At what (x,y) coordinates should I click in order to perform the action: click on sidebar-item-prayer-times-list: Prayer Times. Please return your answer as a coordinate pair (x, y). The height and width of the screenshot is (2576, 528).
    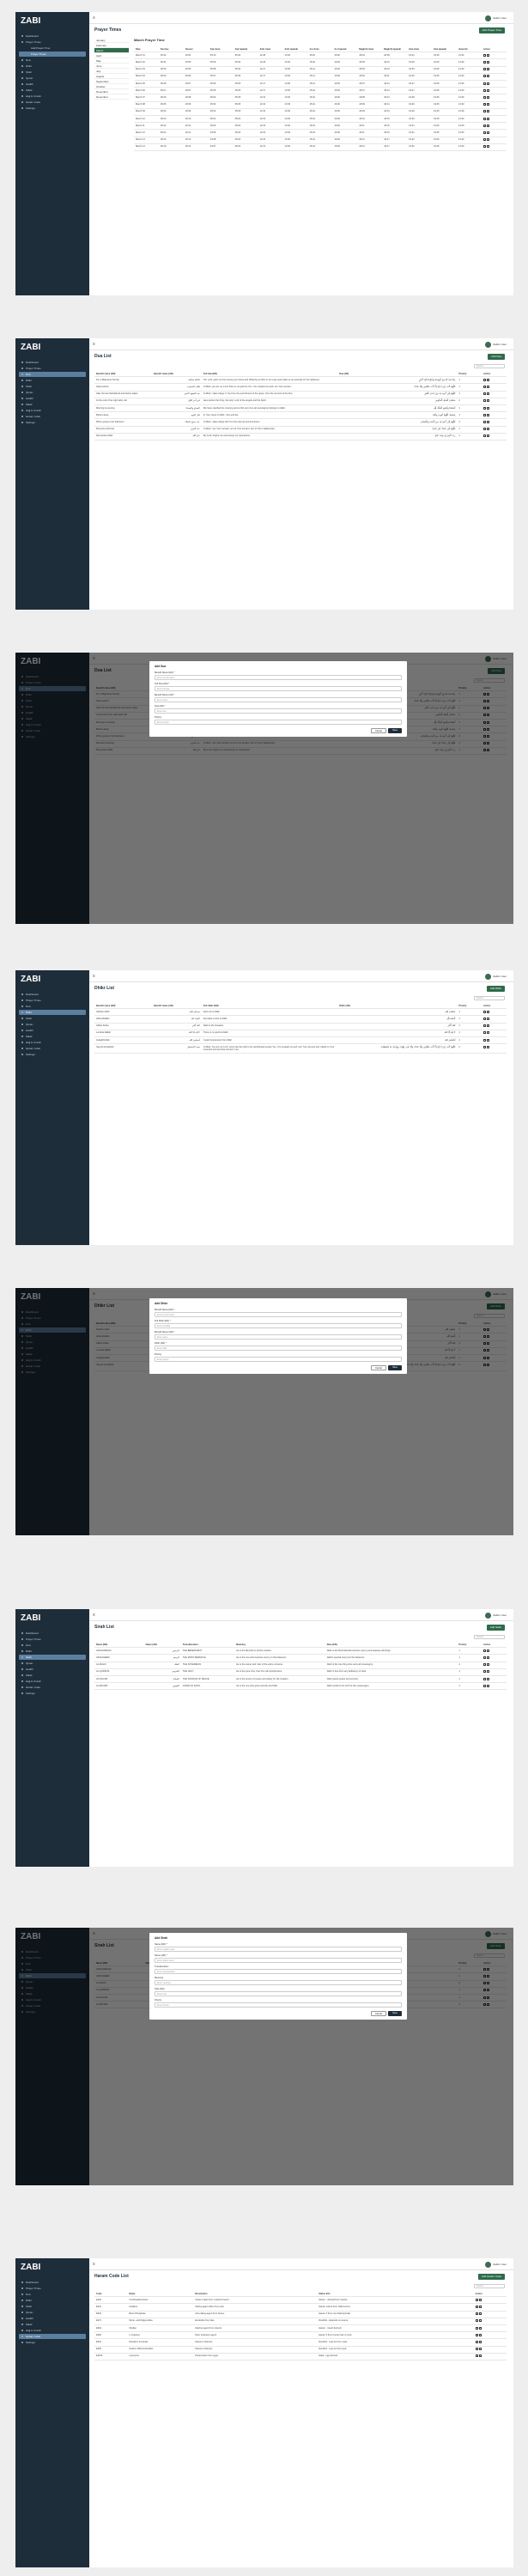
    Looking at the image, I should click on (52, 55).